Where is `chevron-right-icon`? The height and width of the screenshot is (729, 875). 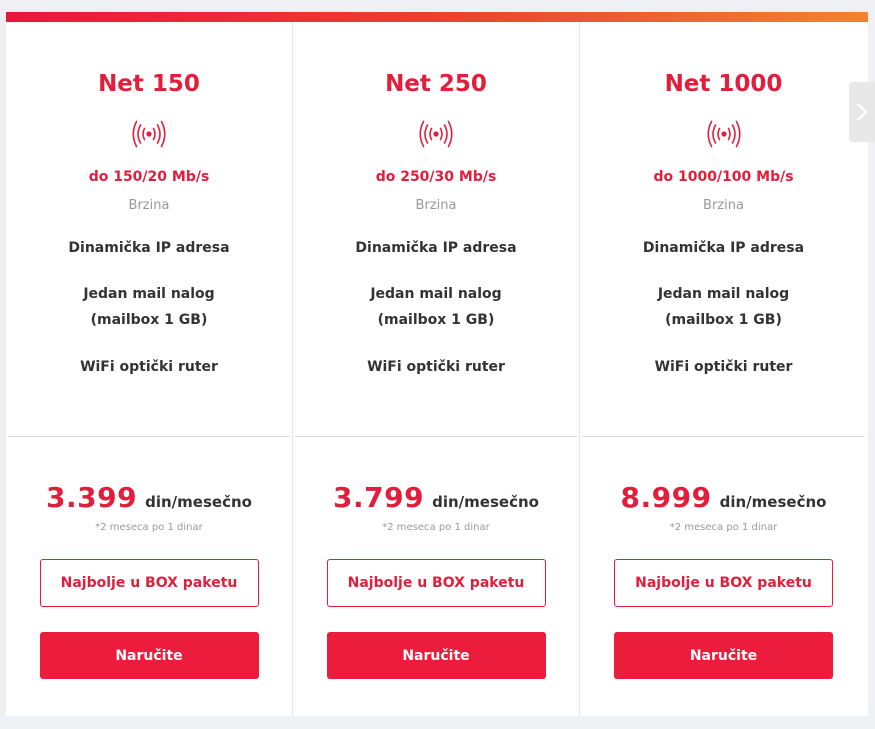
chevron-right-icon is located at coordinates (862, 112).